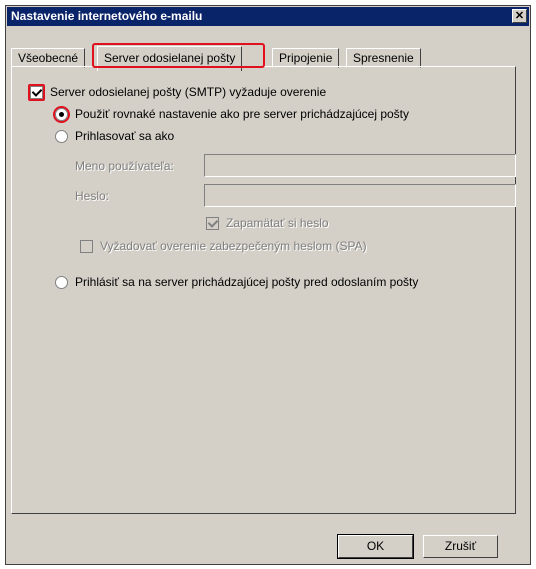 This screenshot has height=569, width=536. I want to click on remember-password-label: Zapamätať si heslo, so click(277, 223).